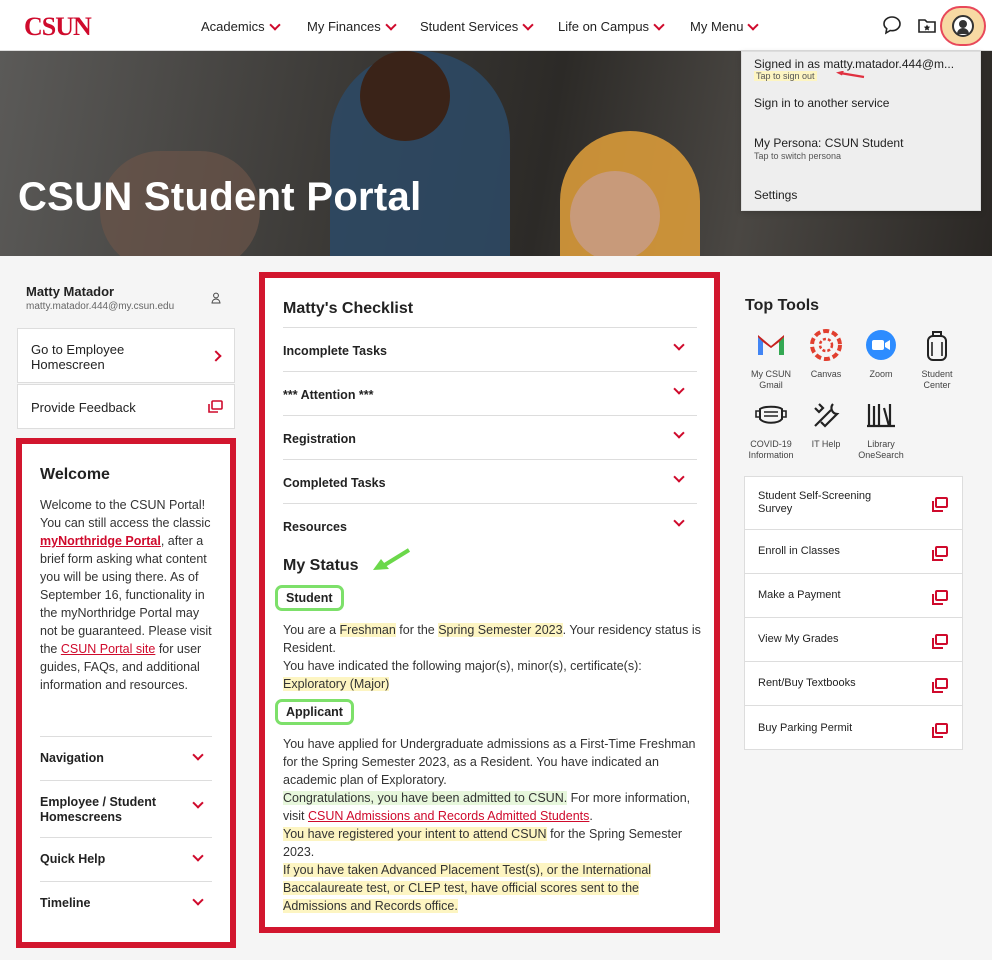 This screenshot has width=992, height=960. Describe the element at coordinates (775, 195) in the screenshot. I see `settings-menu-item: Settings` at that location.